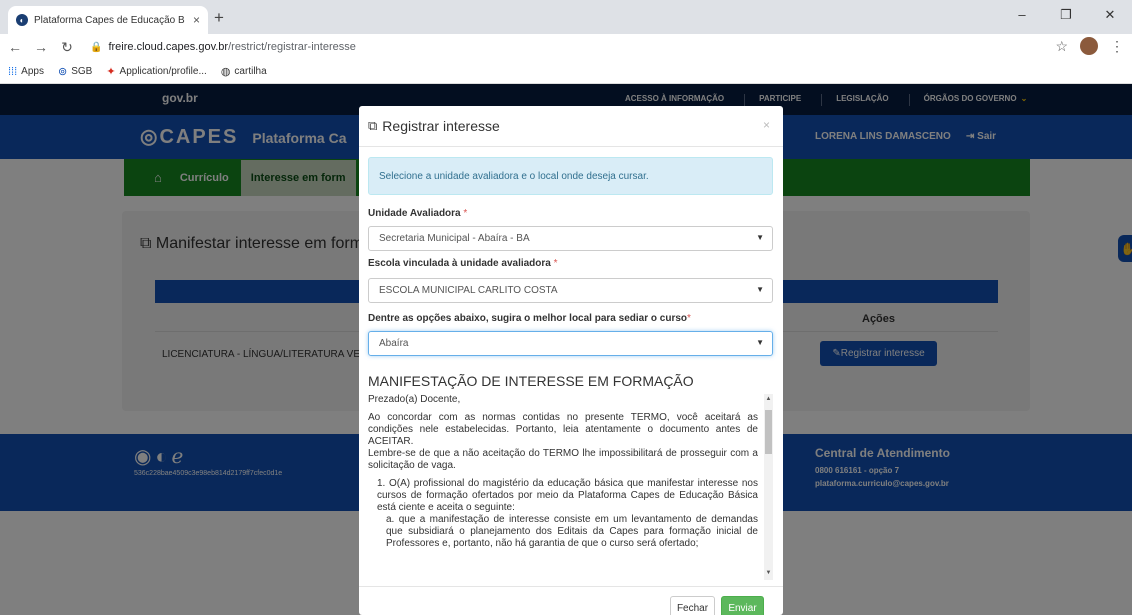  I want to click on capes-icon: ⊚, so click(62, 72).